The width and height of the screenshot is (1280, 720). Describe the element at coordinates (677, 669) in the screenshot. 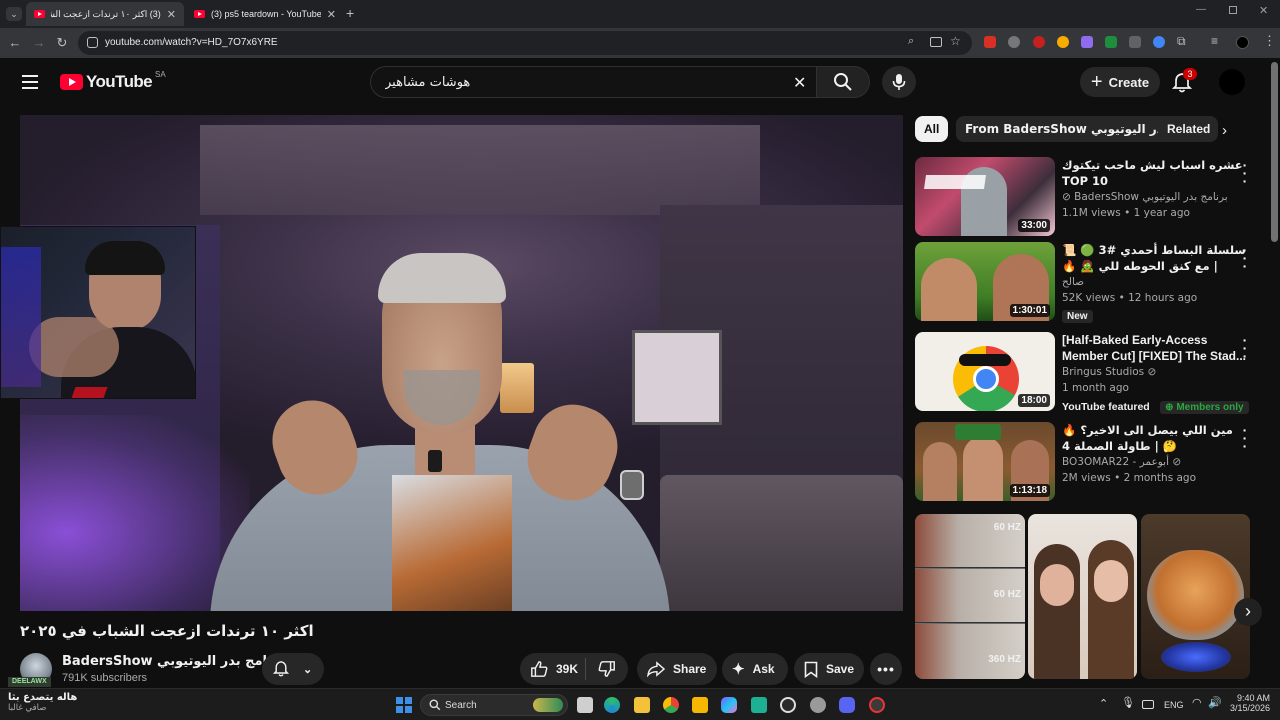

I see `share-button: Share` at that location.